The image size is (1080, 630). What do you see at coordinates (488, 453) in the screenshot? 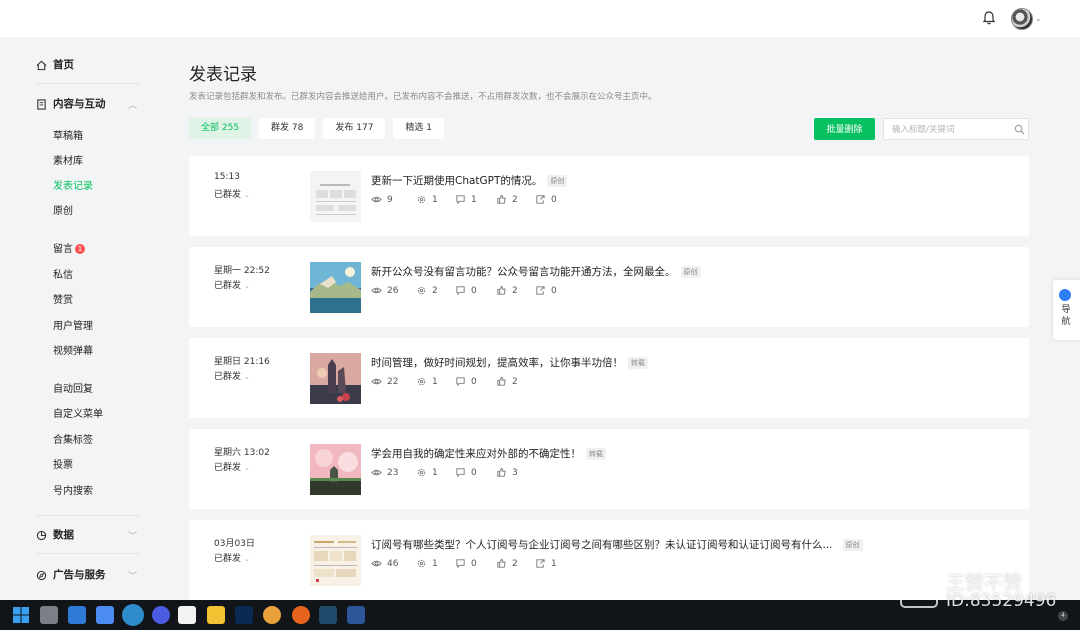
I see `post-title: 学会用自我的确定性来应对外部的不确定性！ 转载` at bounding box center [488, 453].